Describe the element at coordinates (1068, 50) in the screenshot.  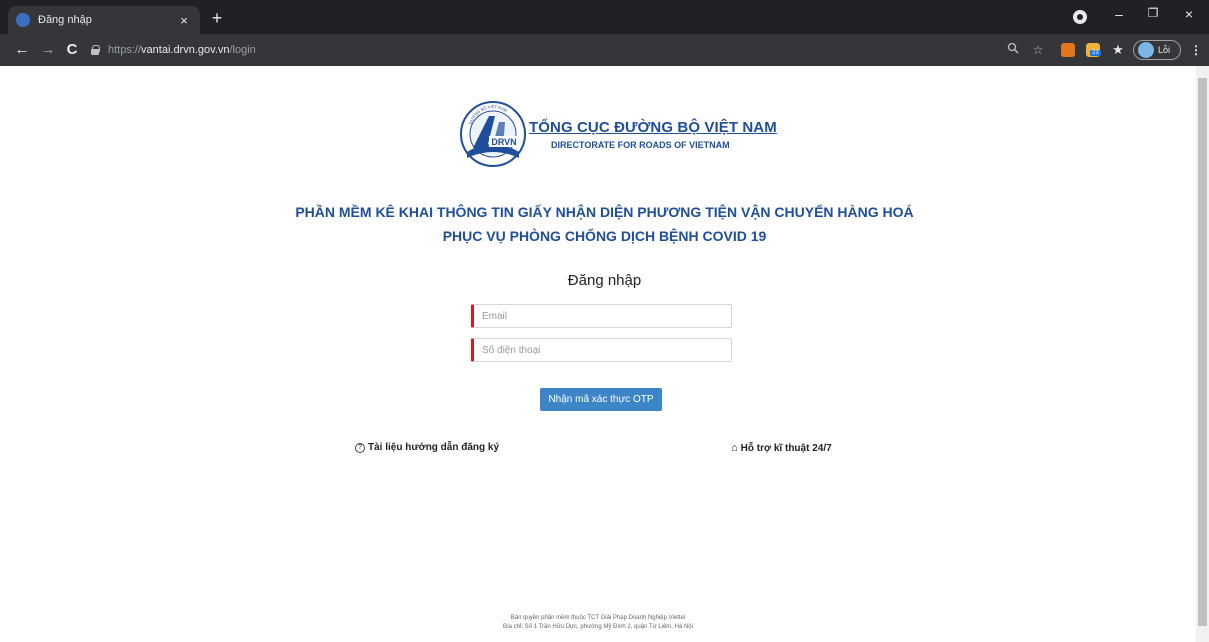
I see `metamask-extension-icon` at that location.